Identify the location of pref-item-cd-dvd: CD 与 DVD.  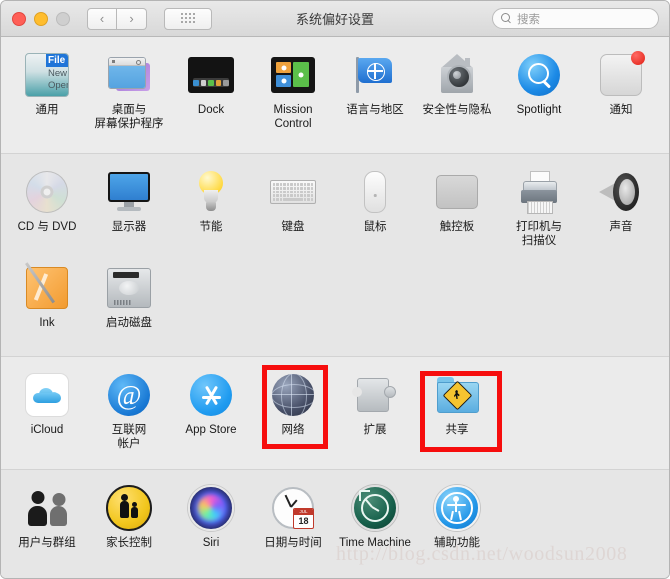
(47, 206).